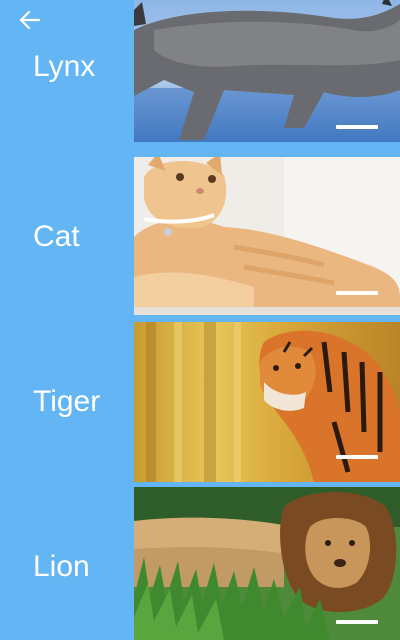 This screenshot has height=640, width=400. Describe the element at coordinates (56, 236) in the screenshot. I see `row-label: Cat` at that location.